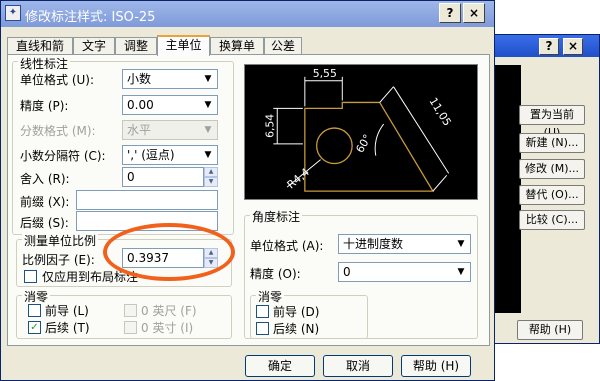  I want to click on annotation-highlight, so click(169, 252).